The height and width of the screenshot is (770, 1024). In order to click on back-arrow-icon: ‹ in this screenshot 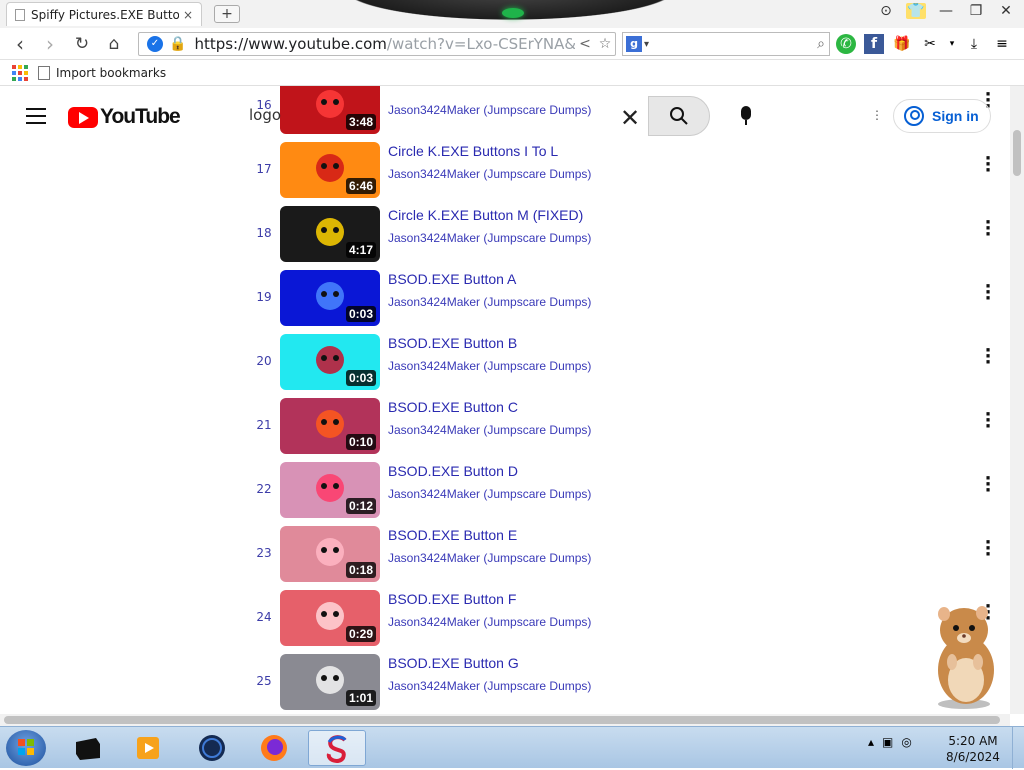, I will do `click(20, 44)`.